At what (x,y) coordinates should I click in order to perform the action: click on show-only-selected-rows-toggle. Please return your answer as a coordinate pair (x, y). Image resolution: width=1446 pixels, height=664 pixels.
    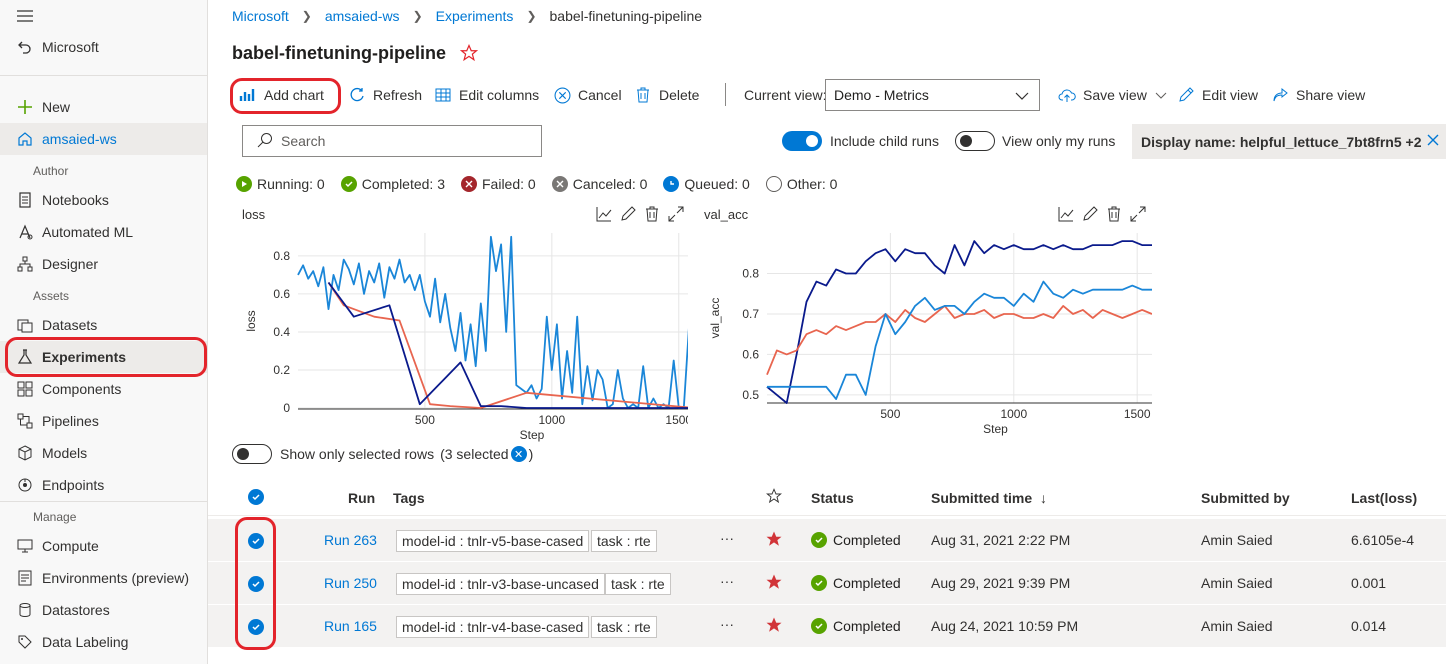
    Looking at the image, I should click on (252, 454).